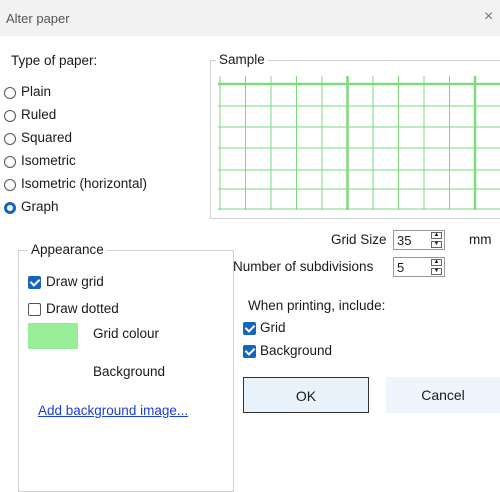 This screenshot has height=492, width=500. Describe the element at coordinates (53, 336) in the screenshot. I see `grid-colour-swatch` at that location.